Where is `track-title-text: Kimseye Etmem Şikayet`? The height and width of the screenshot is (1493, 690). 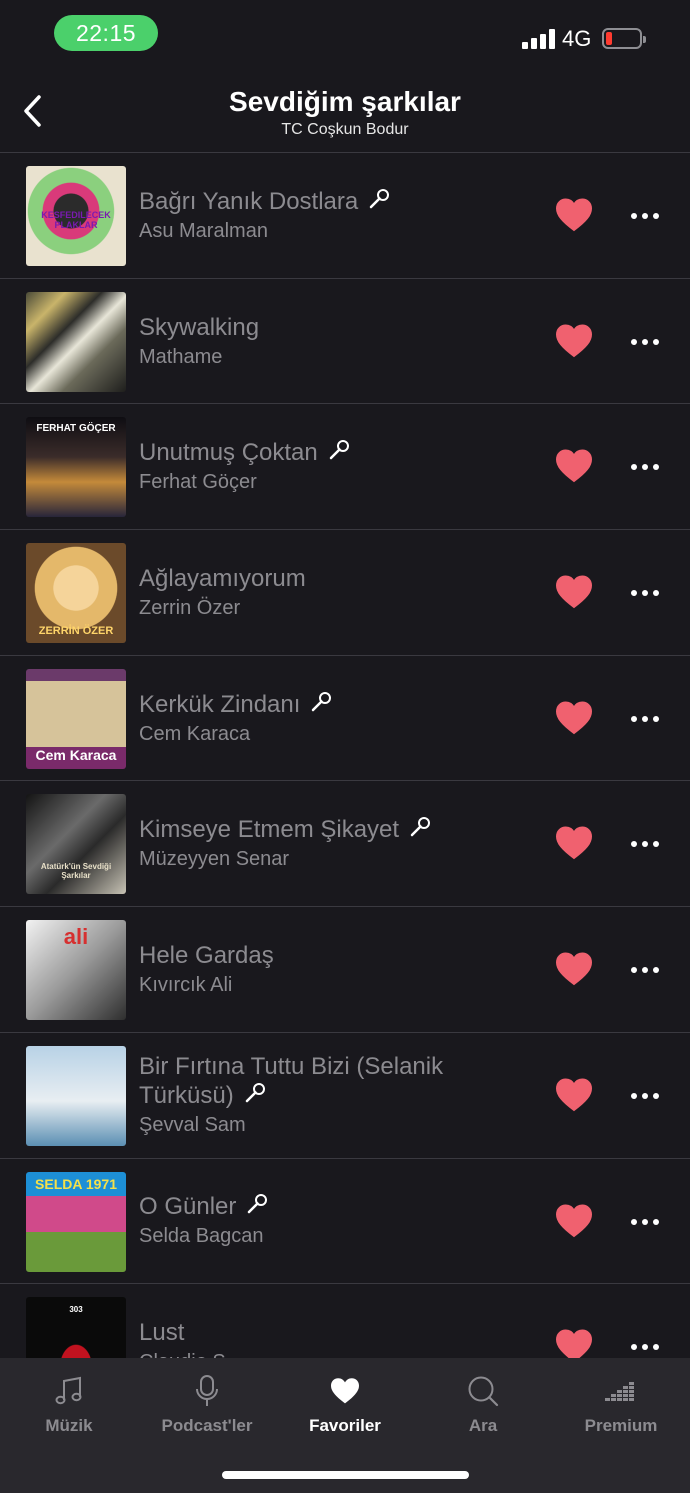 track-title-text: Kimseye Etmem Şikayet is located at coordinates (269, 830).